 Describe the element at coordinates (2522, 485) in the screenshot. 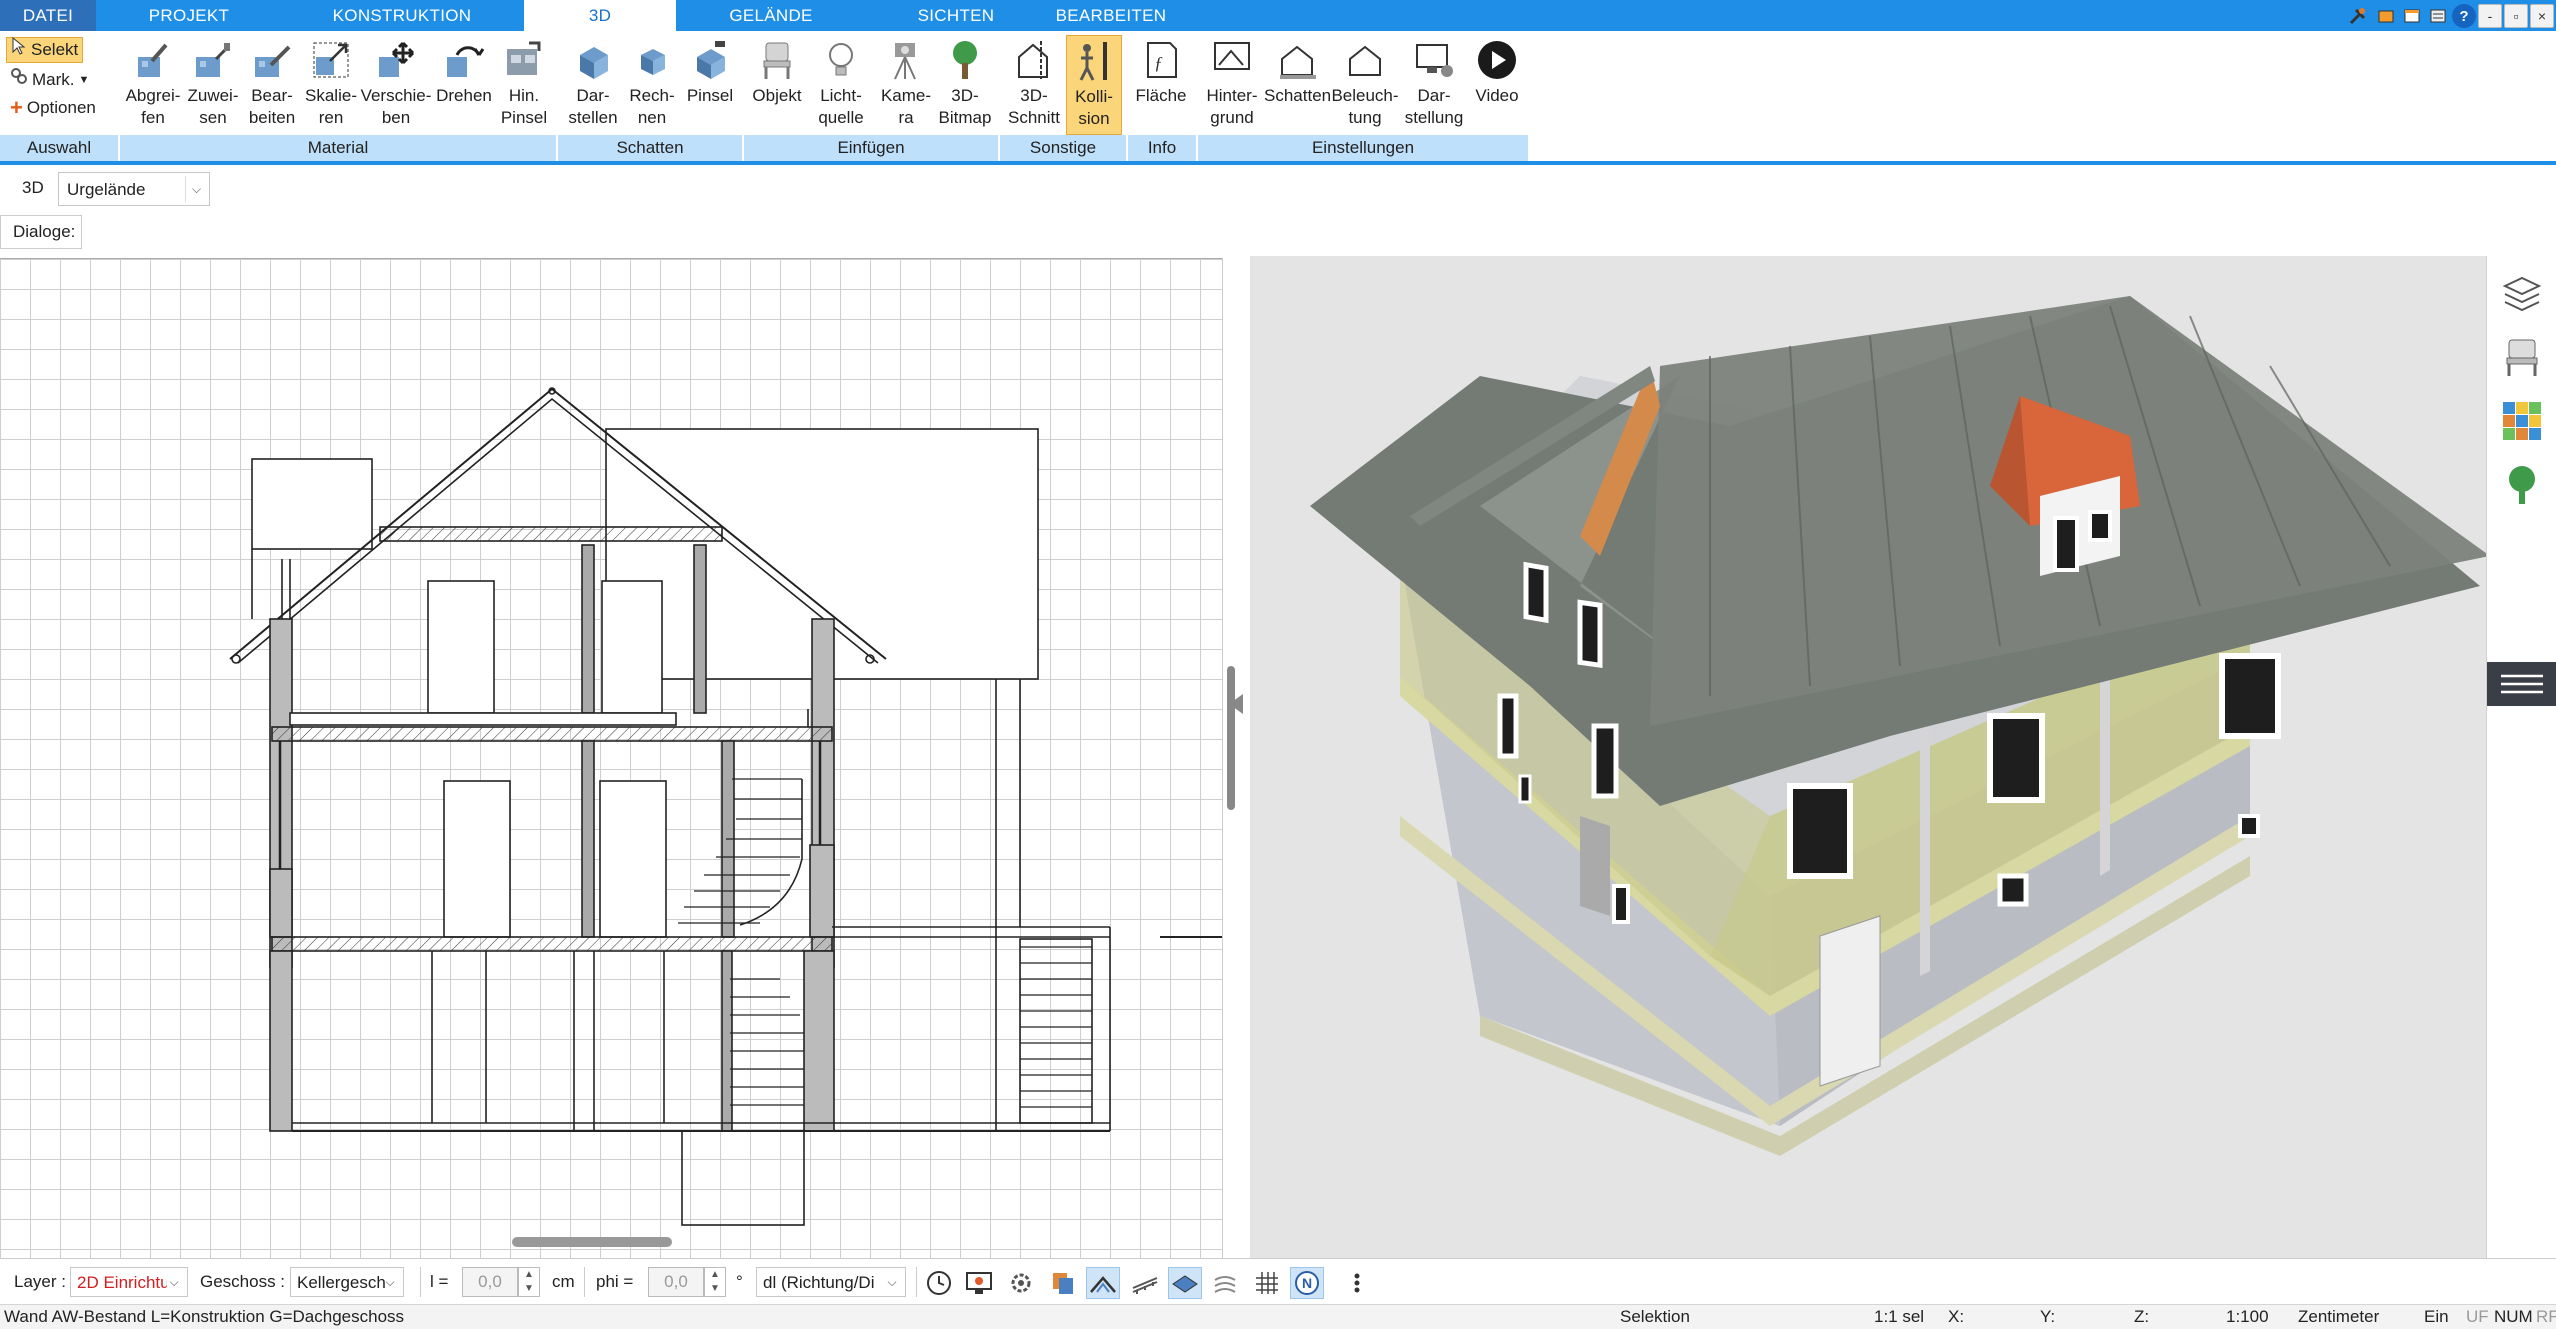

I see `tree-icon` at that location.